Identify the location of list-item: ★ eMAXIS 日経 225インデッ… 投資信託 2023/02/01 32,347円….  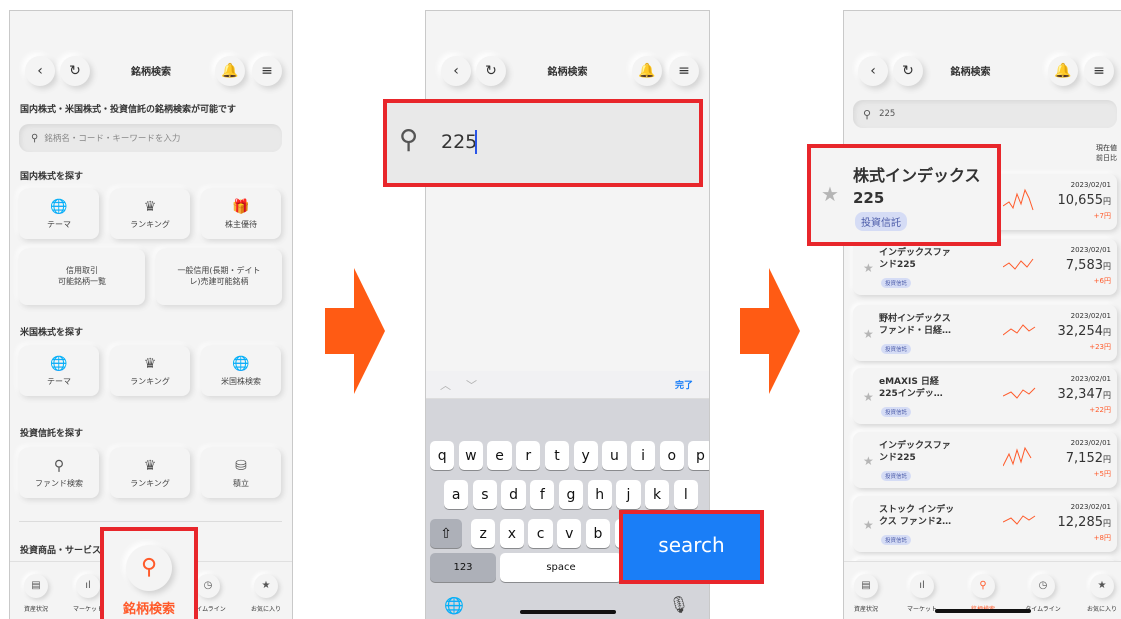
(985, 396).